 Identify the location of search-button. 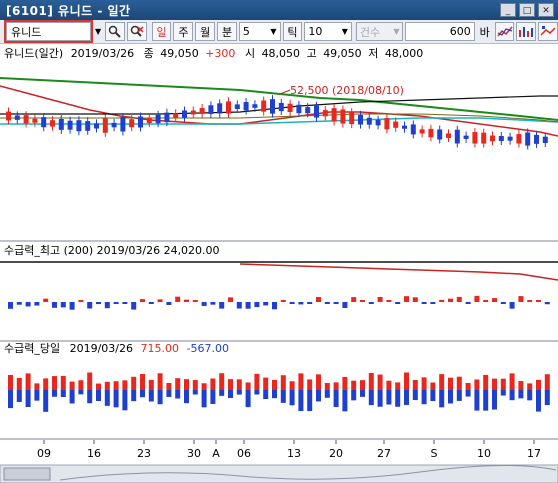
(115, 31).